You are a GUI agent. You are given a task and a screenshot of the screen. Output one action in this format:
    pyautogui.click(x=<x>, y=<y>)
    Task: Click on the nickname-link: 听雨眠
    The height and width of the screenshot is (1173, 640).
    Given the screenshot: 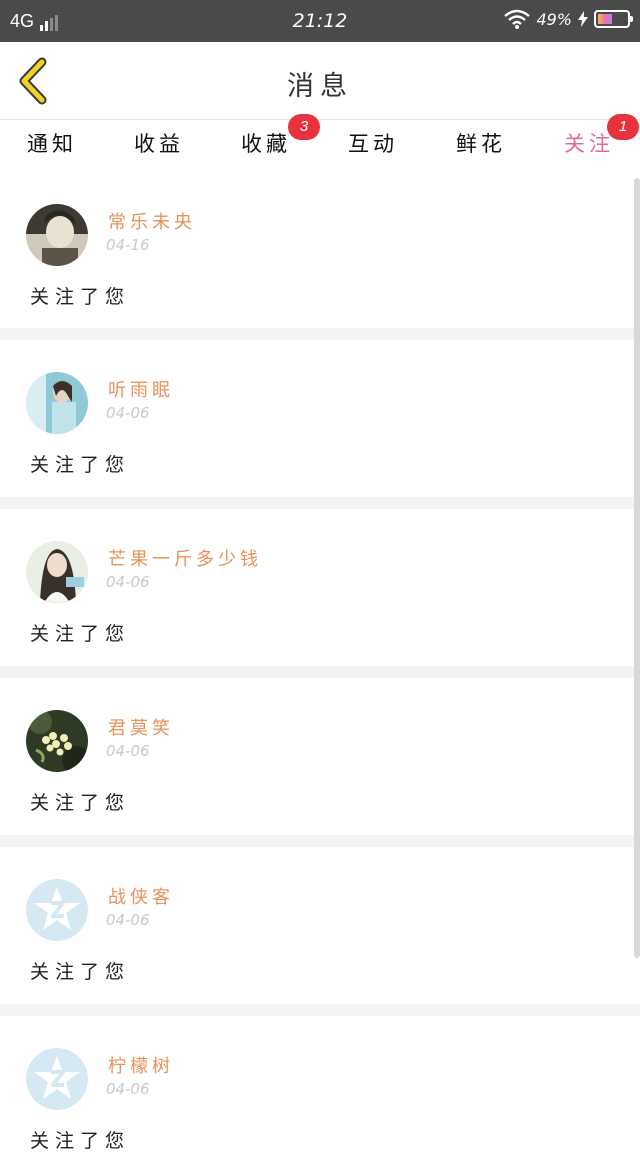 What is the action you would take?
    pyautogui.click(x=141, y=389)
    